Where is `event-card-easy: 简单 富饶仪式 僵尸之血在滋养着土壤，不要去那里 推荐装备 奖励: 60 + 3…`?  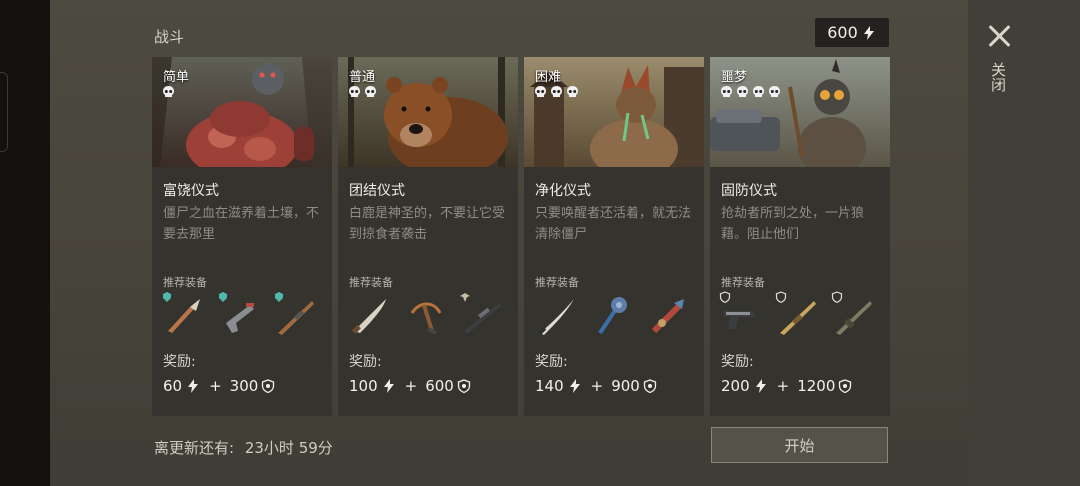 event-card-easy: 简单 富饶仪式 僵尸之血在滋养着土壤，不要去那里 推荐装备 奖励: 60 + 3… is located at coordinates (242, 236).